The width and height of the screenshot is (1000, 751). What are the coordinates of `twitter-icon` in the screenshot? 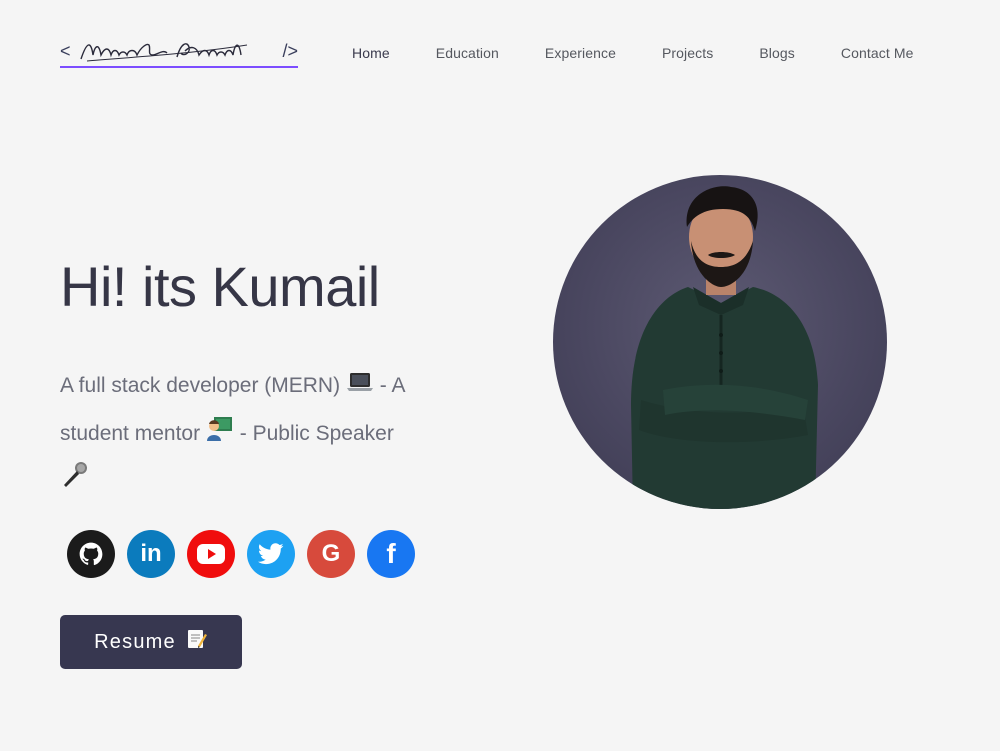 It's located at (271, 554).